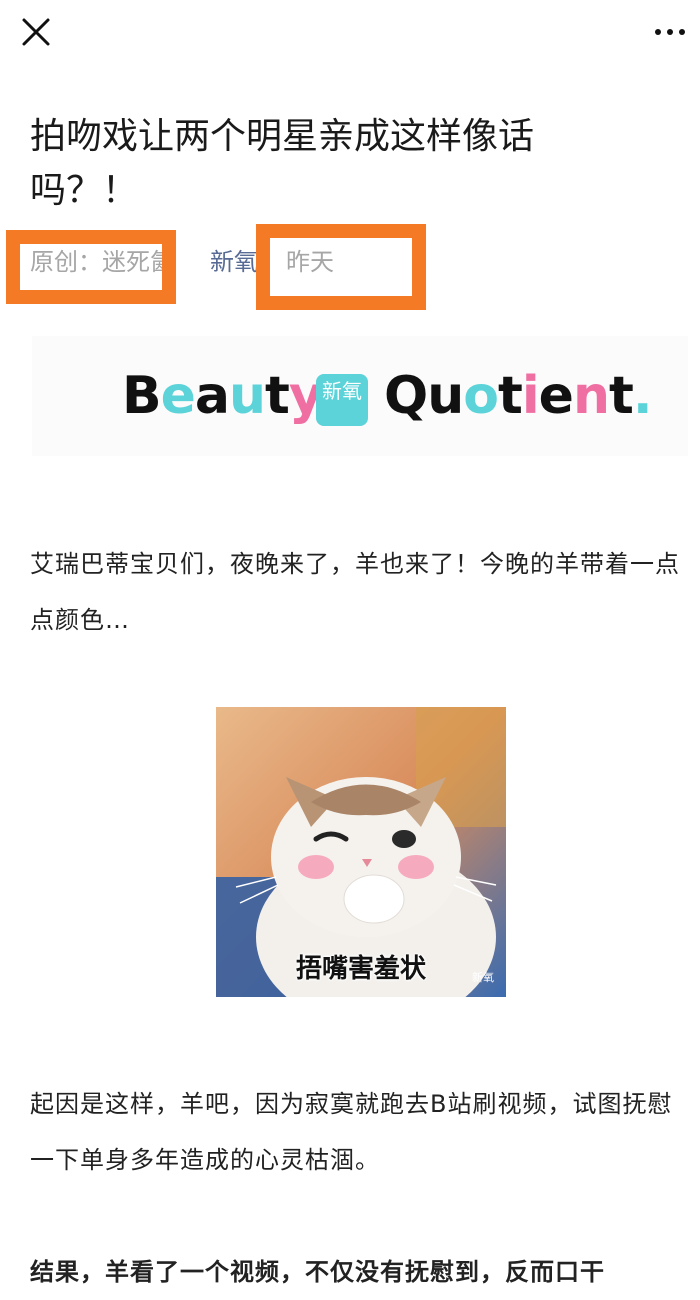 The height and width of the screenshot is (1300, 700). What do you see at coordinates (483, 977) in the screenshot?
I see `image-watermark: 新氧` at bounding box center [483, 977].